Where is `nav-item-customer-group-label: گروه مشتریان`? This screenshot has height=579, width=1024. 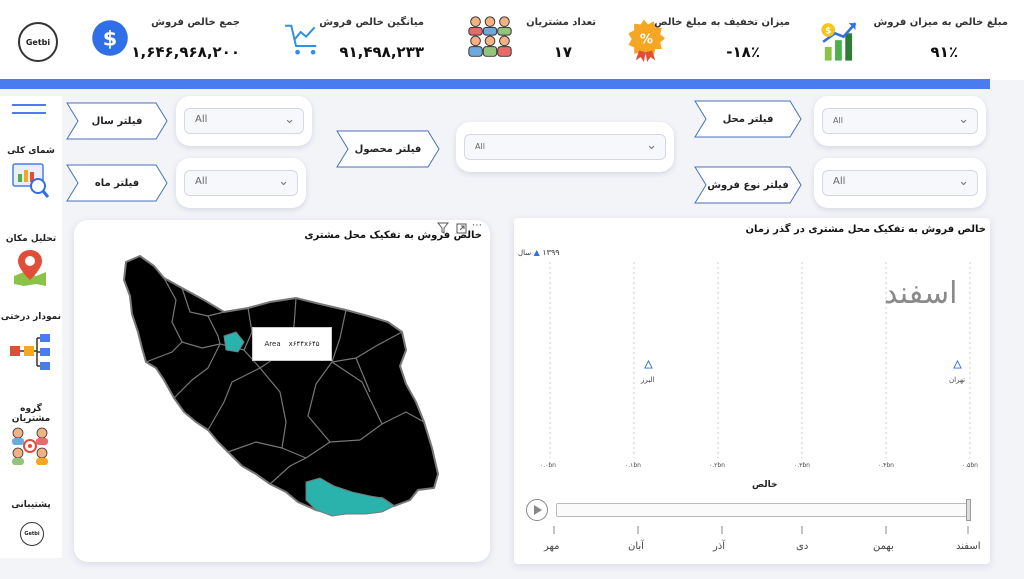 nav-item-customer-group-label: گروه مشتریان is located at coordinates (31, 414).